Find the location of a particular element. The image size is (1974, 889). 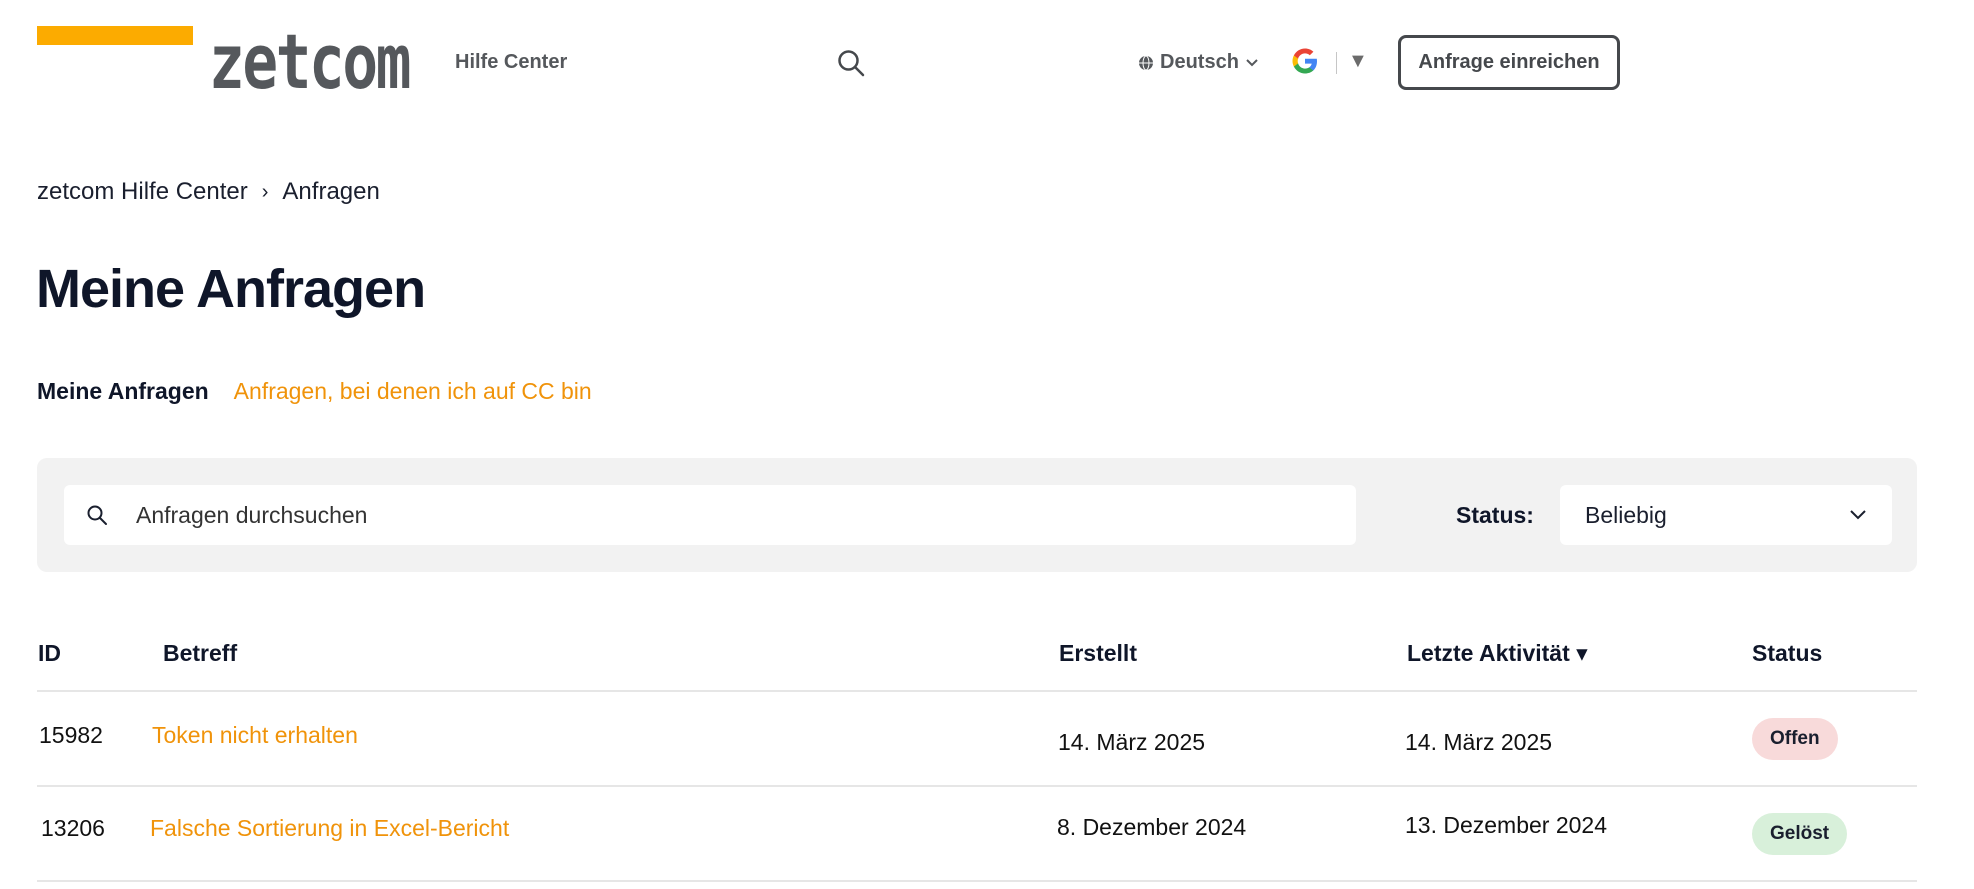

google-icon is located at coordinates (1305, 61).